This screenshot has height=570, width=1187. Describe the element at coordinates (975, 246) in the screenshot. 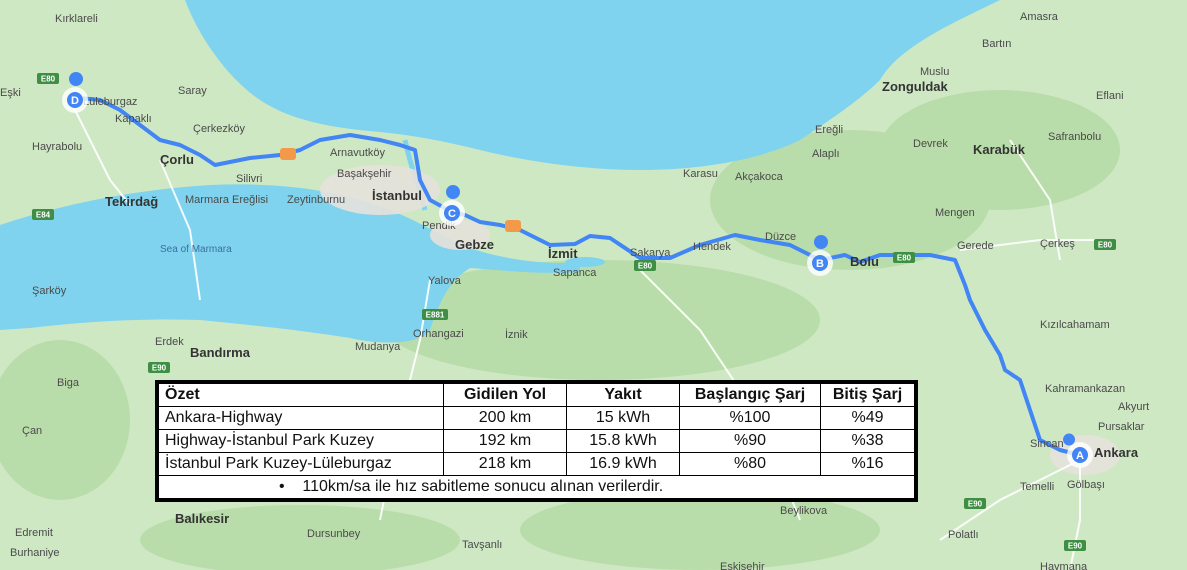

I see `label-gerede: Gerede` at that location.